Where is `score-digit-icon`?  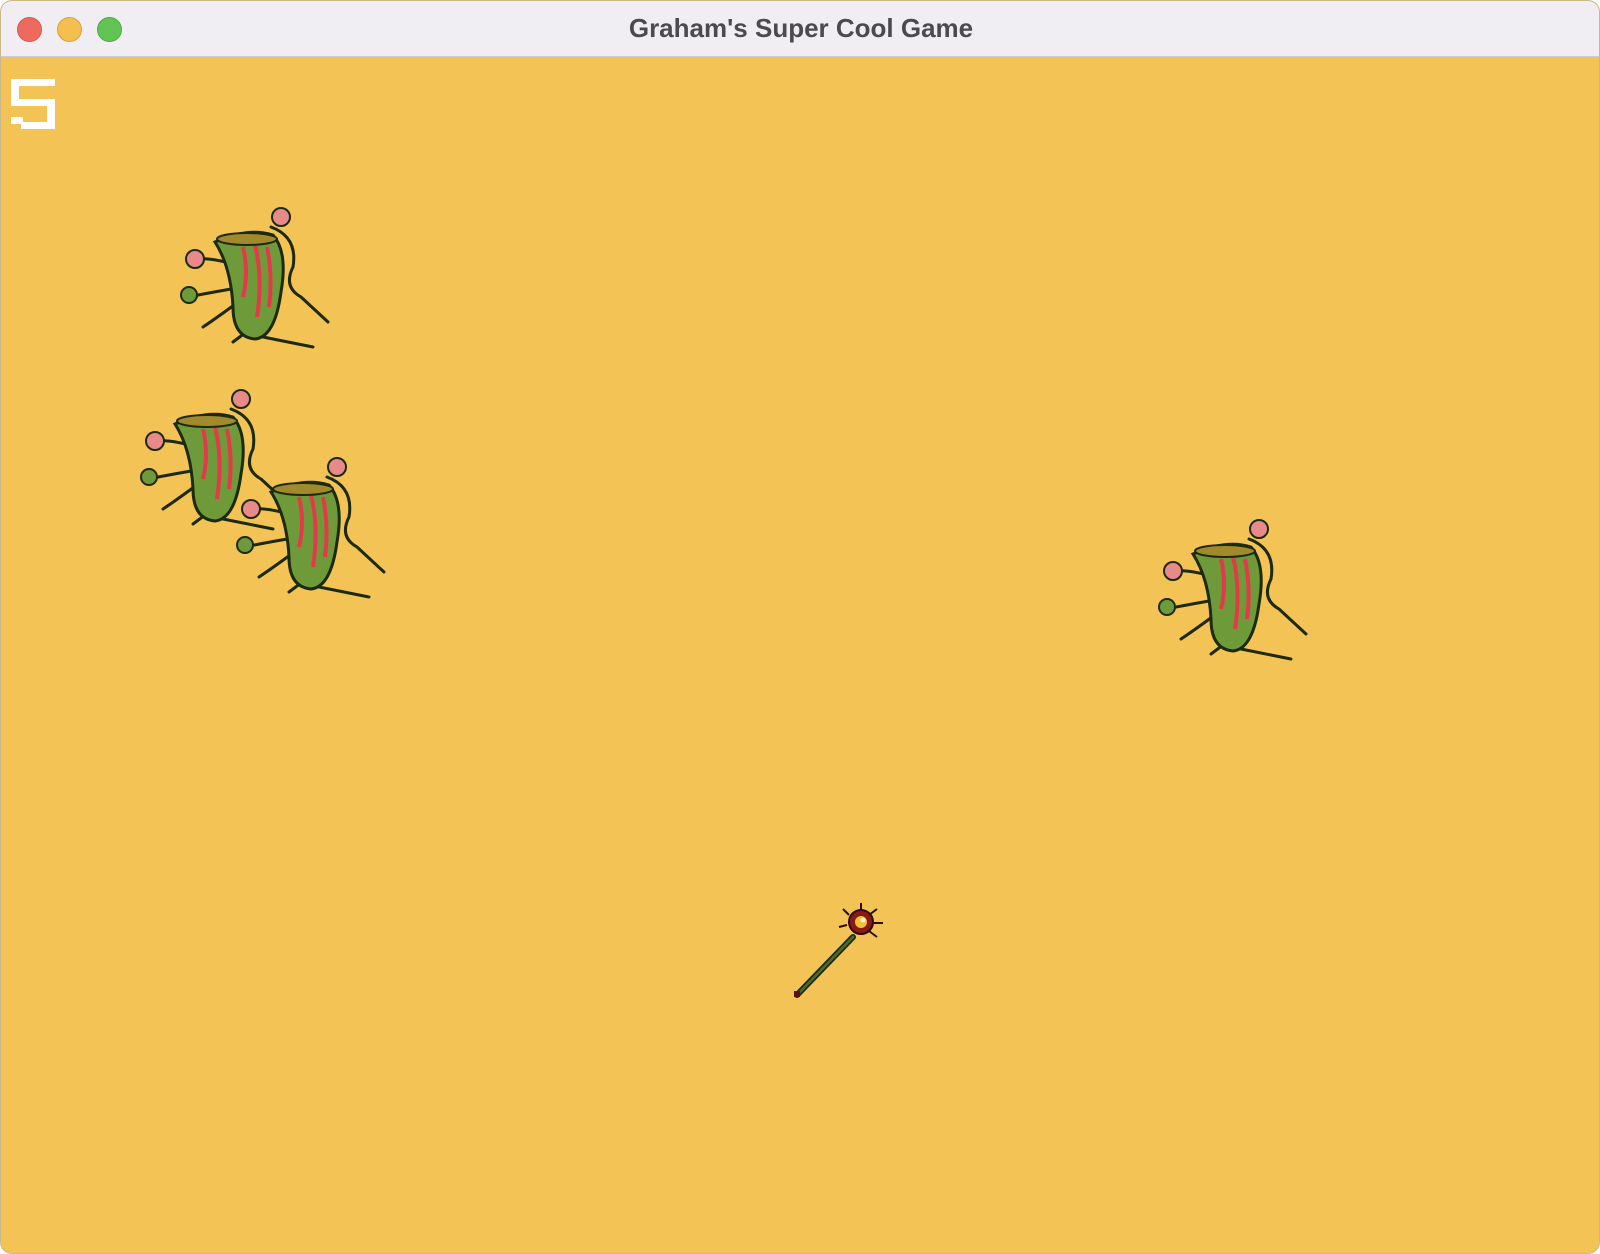 score-digit-icon is located at coordinates (33, 104).